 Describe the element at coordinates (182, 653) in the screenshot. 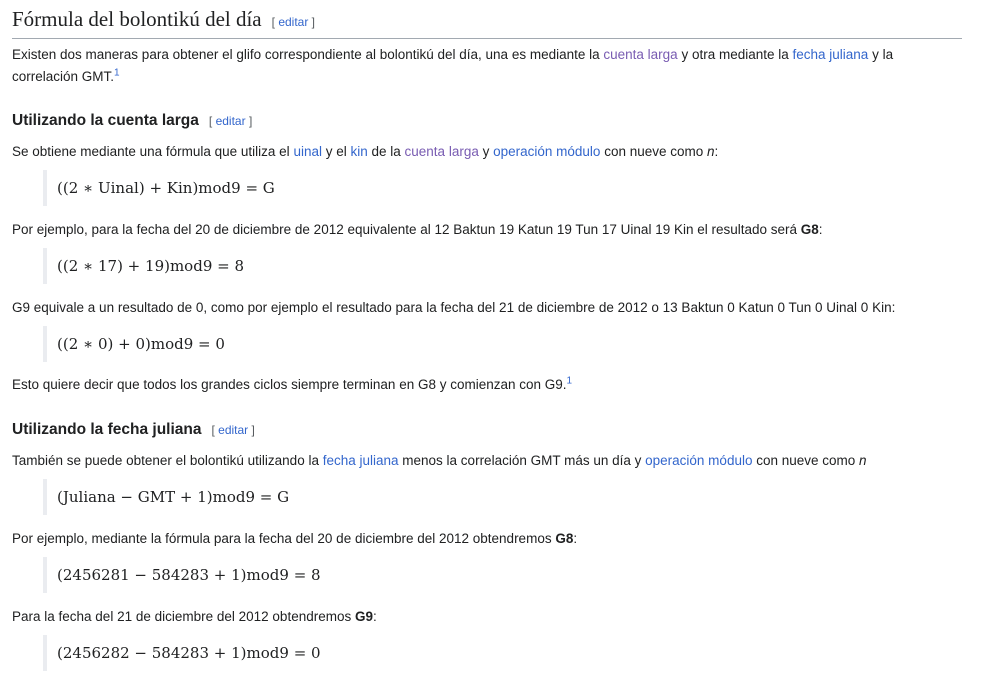

I see `math-formula: (2456282 − 584283 + 1)mod9 = 0` at that location.